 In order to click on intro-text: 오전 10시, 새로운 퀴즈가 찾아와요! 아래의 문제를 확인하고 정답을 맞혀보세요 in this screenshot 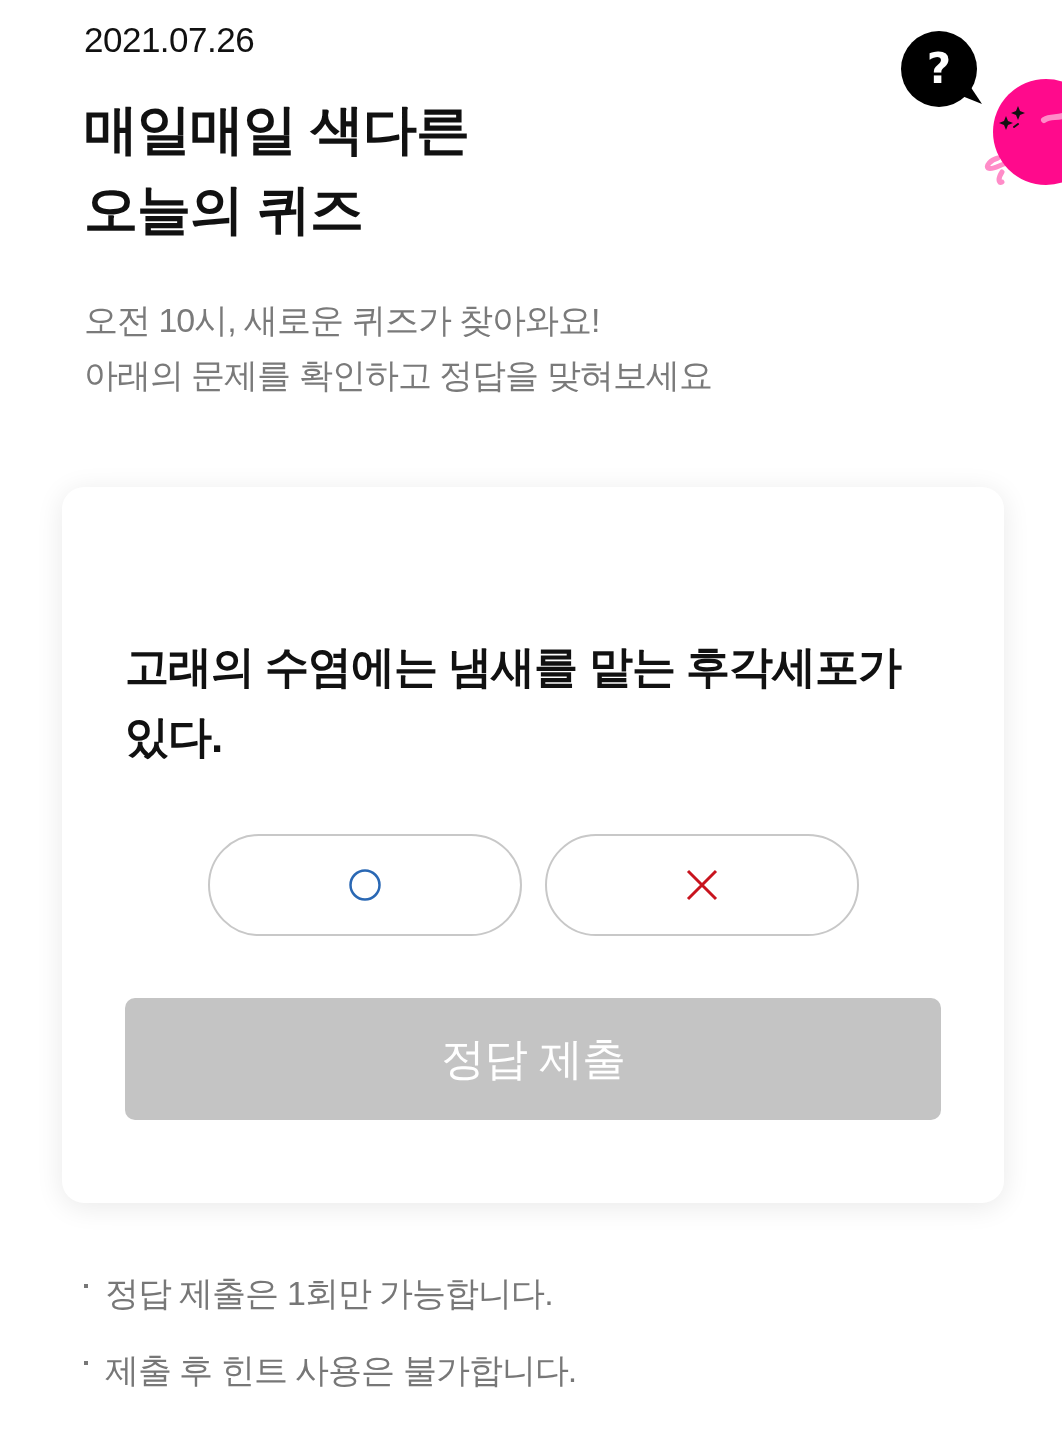, I will do `click(398, 348)`.